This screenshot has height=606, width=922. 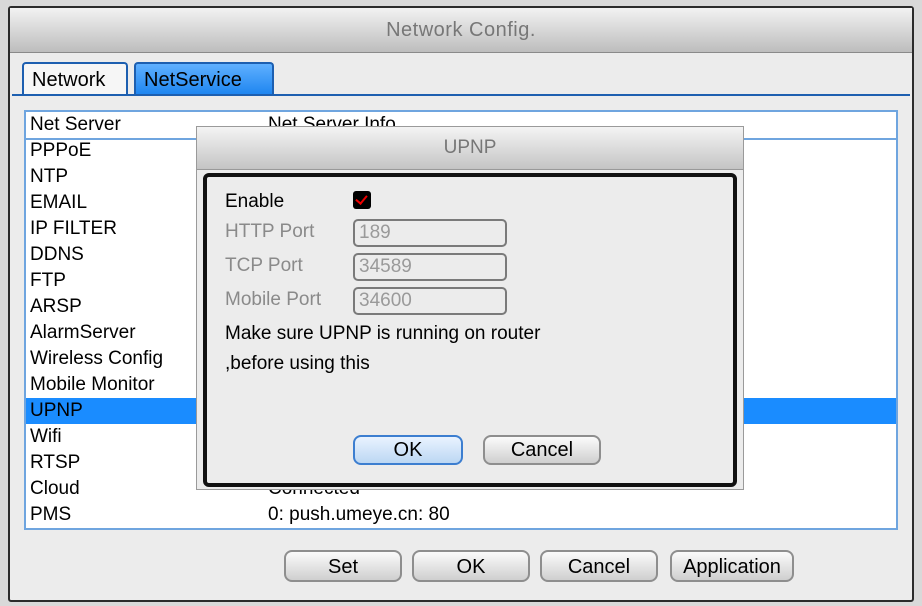 What do you see at coordinates (430, 267) in the screenshot?
I see `tcp-port-input` at bounding box center [430, 267].